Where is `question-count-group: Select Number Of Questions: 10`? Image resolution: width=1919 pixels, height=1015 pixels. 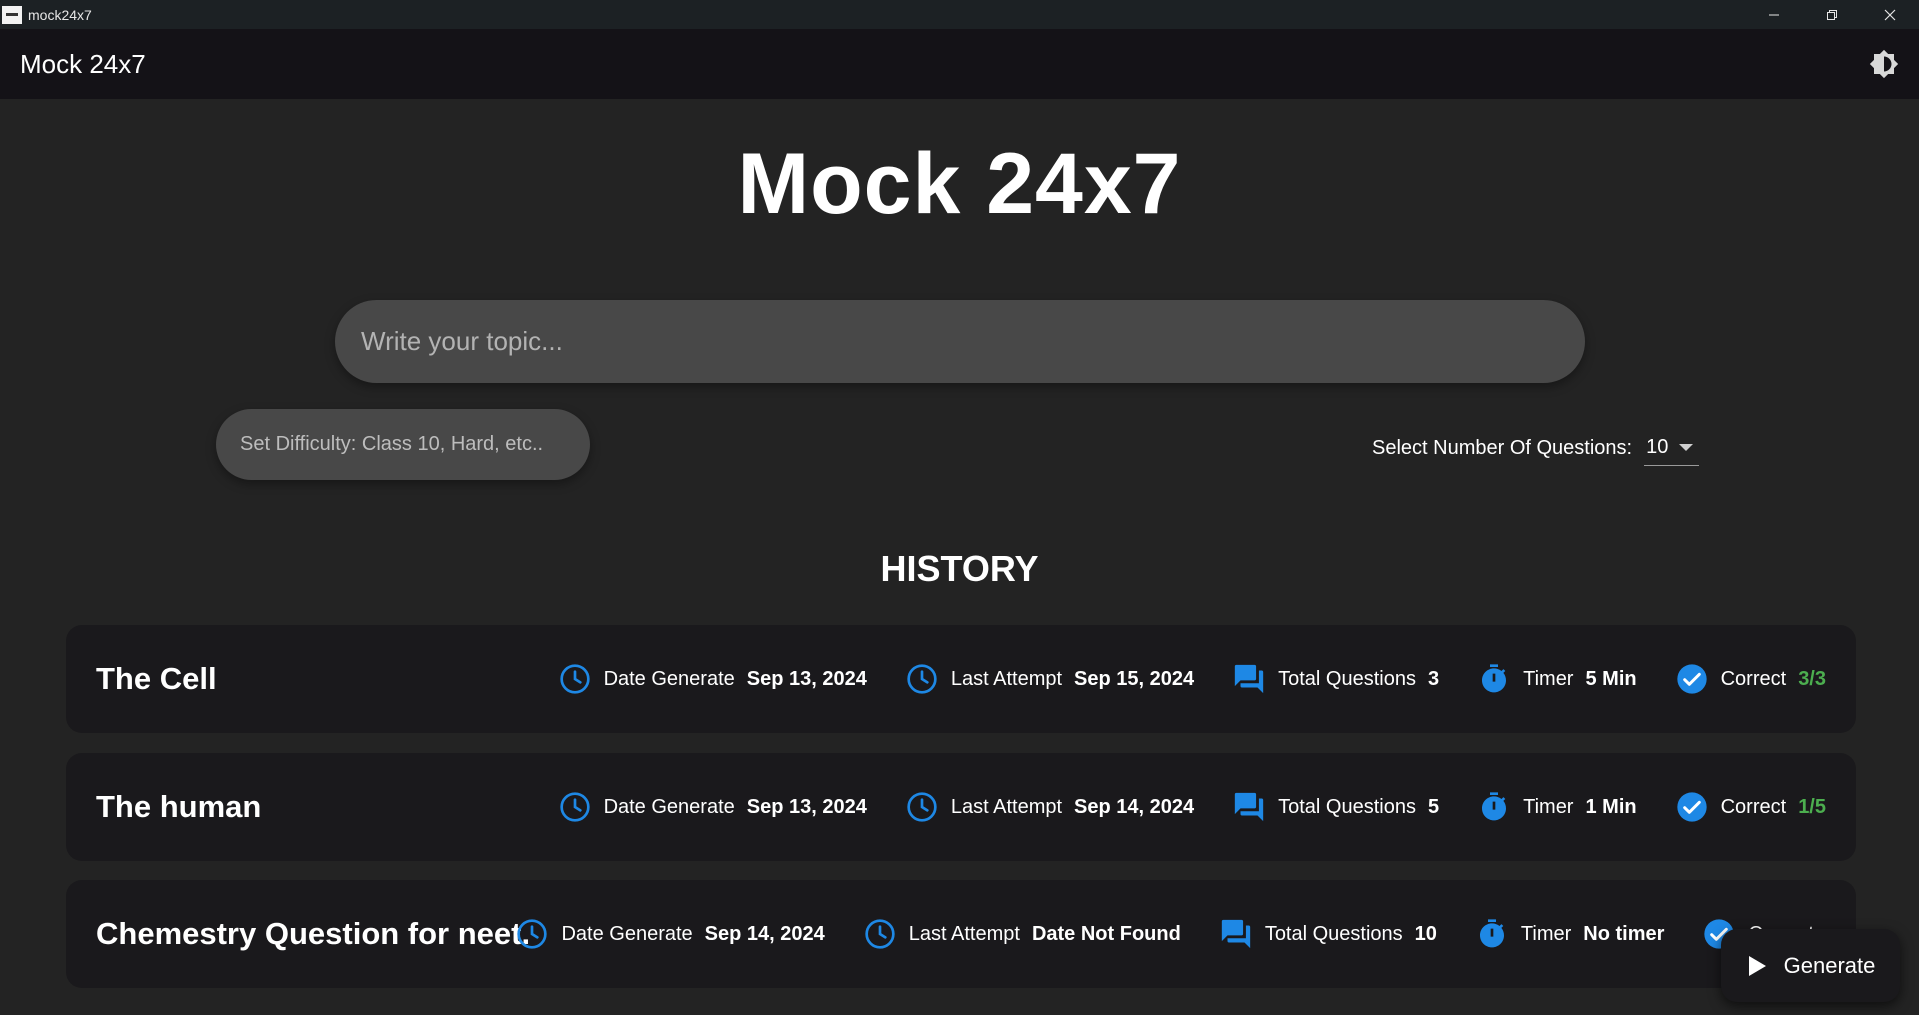 question-count-group: Select Number Of Questions: 10 is located at coordinates (1536, 448).